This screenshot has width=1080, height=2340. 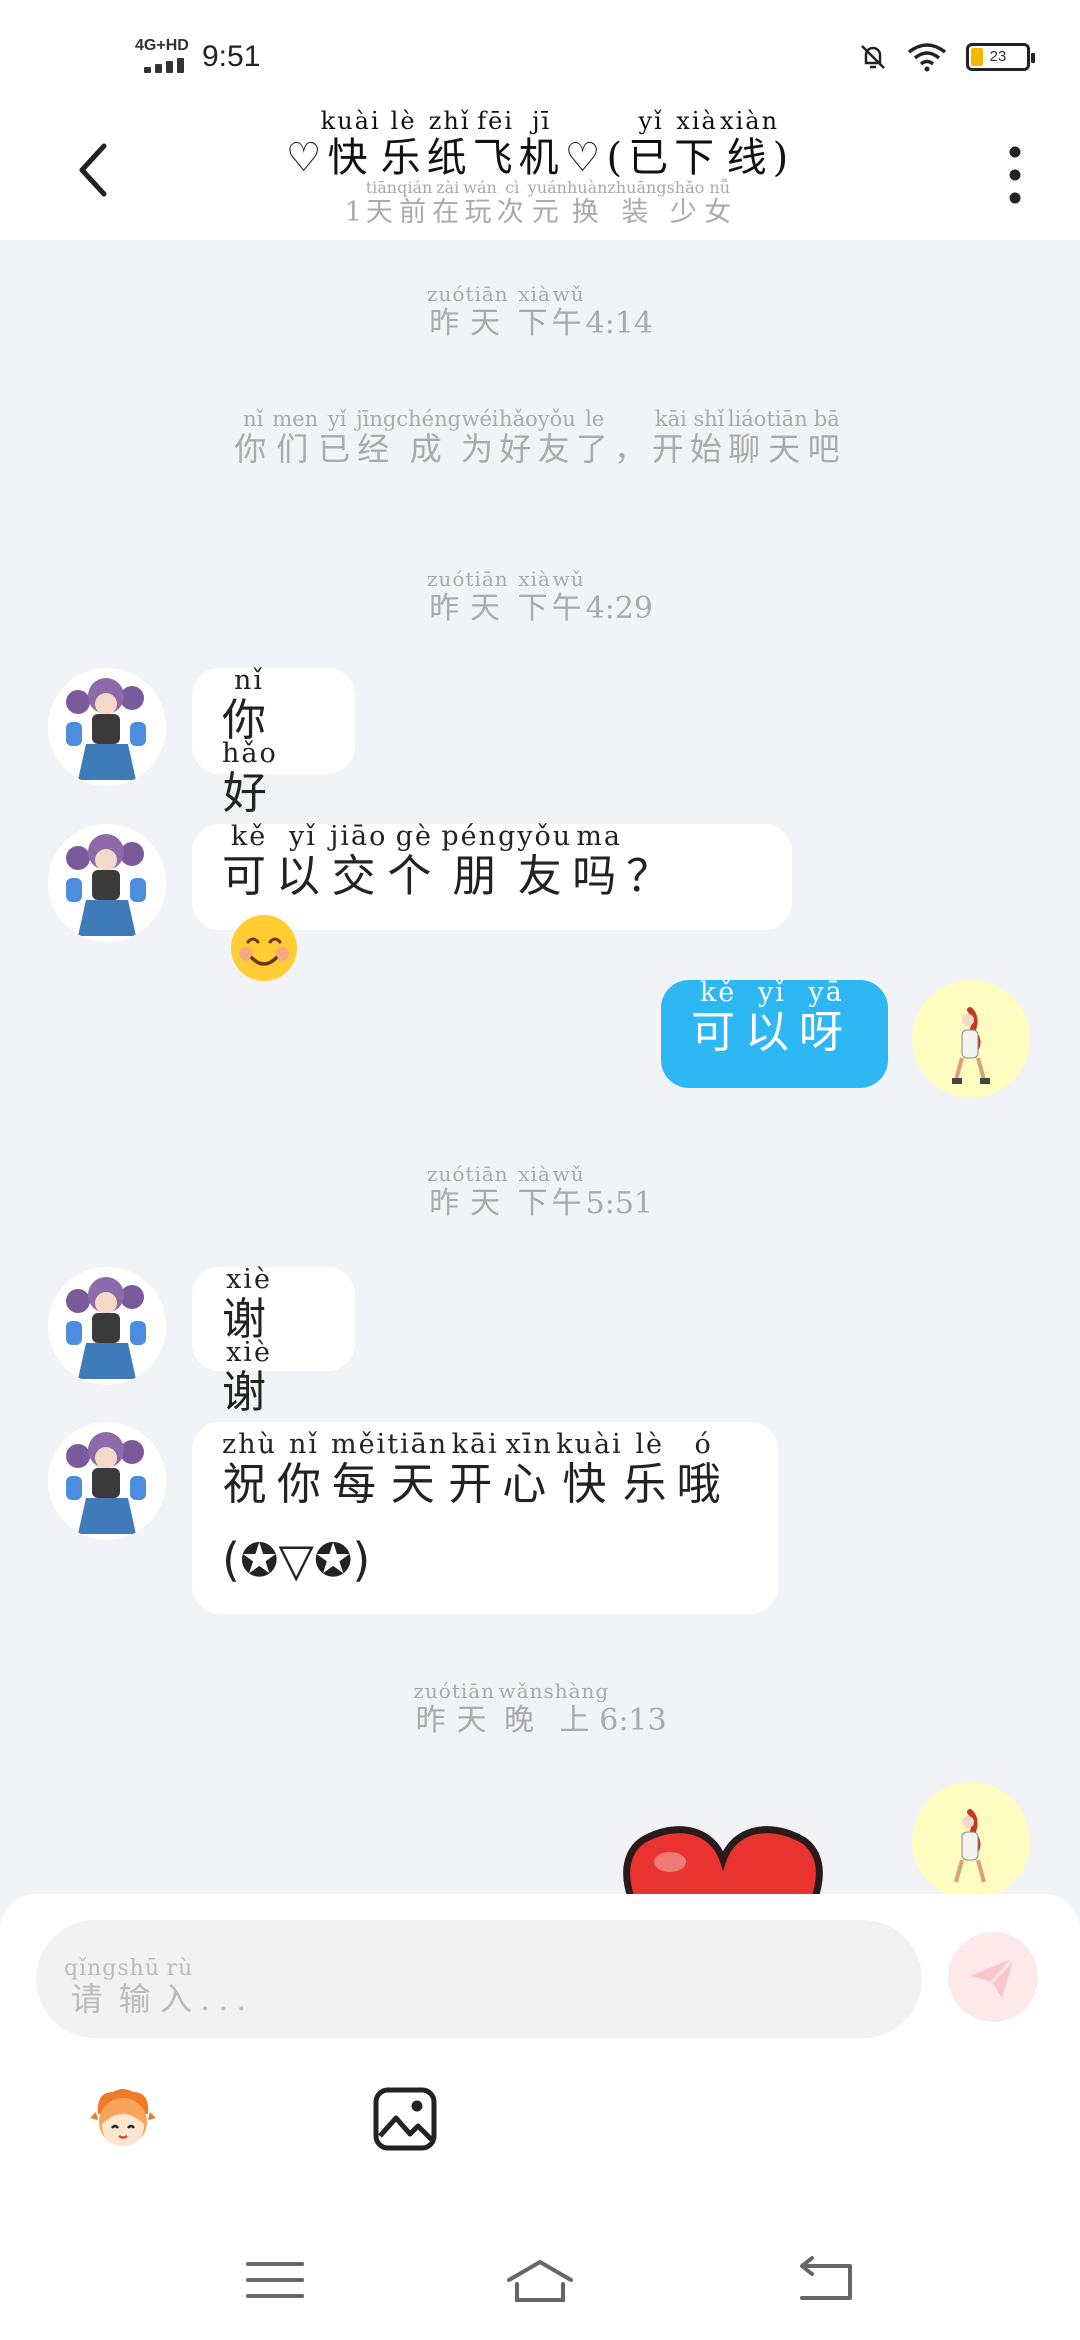 What do you see at coordinates (273, 1341) in the screenshot?
I see `message-bubble-incoming: 谢xiè谢xiè` at bounding box center [273, 1341].